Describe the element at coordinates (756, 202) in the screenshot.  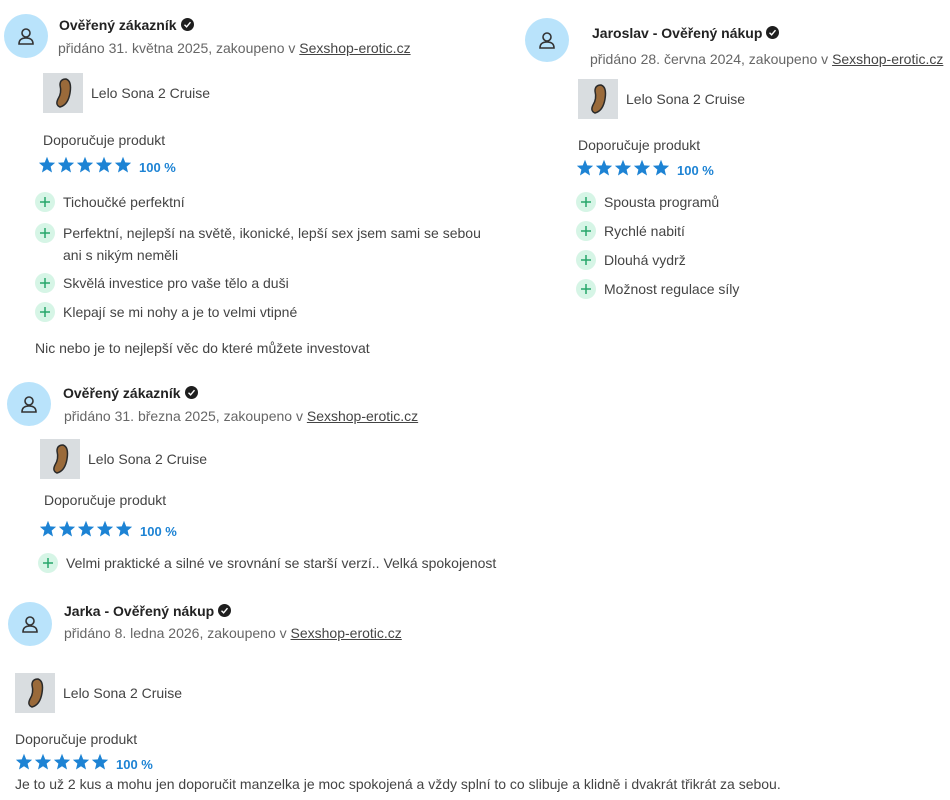
I see `pro-item: Spousta programů` at that location.